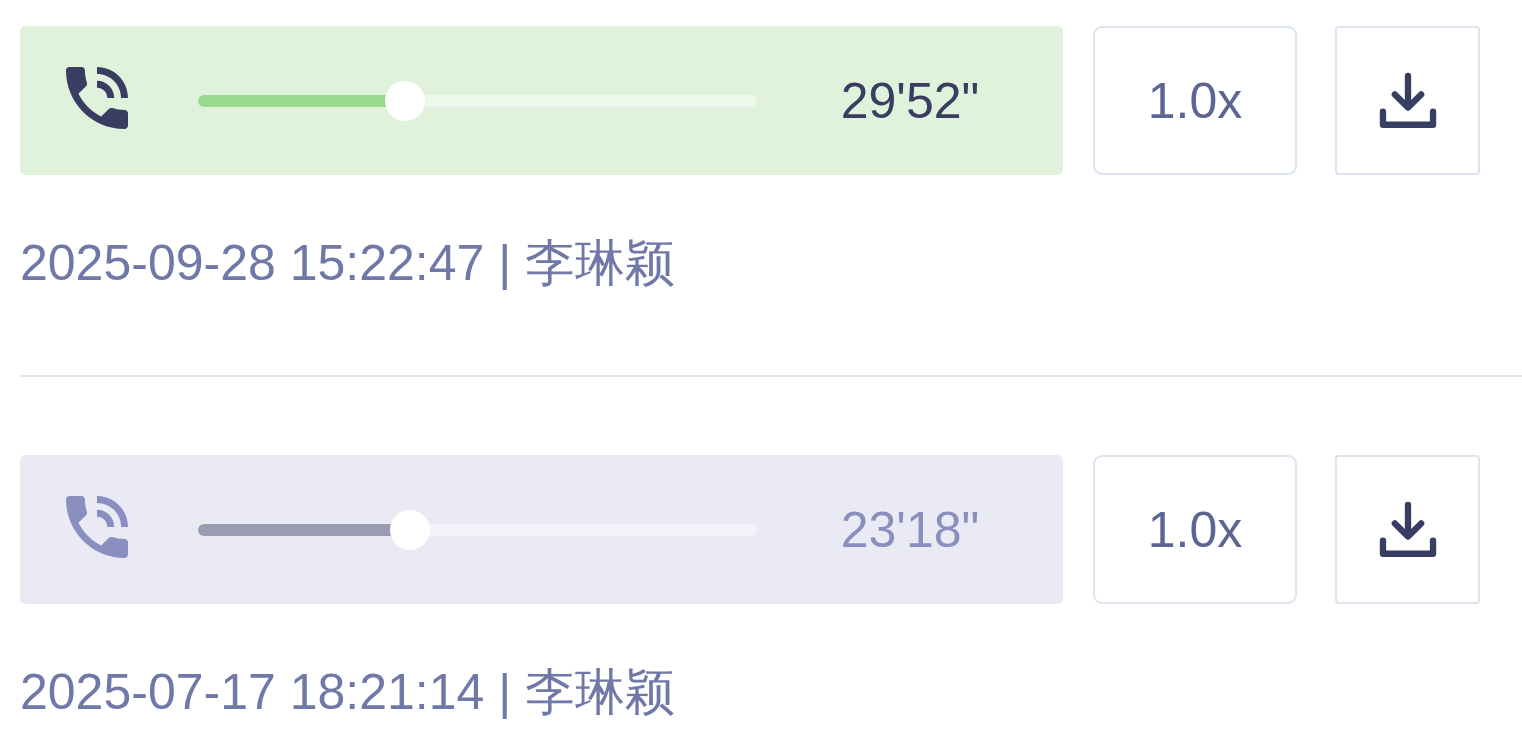 The width and height of the screenshot is (1522, 747). What do you see at coordinates (910, 101) in the screenshot?
I see `duration-text: 29'52"` at bounding box center [910, 101].